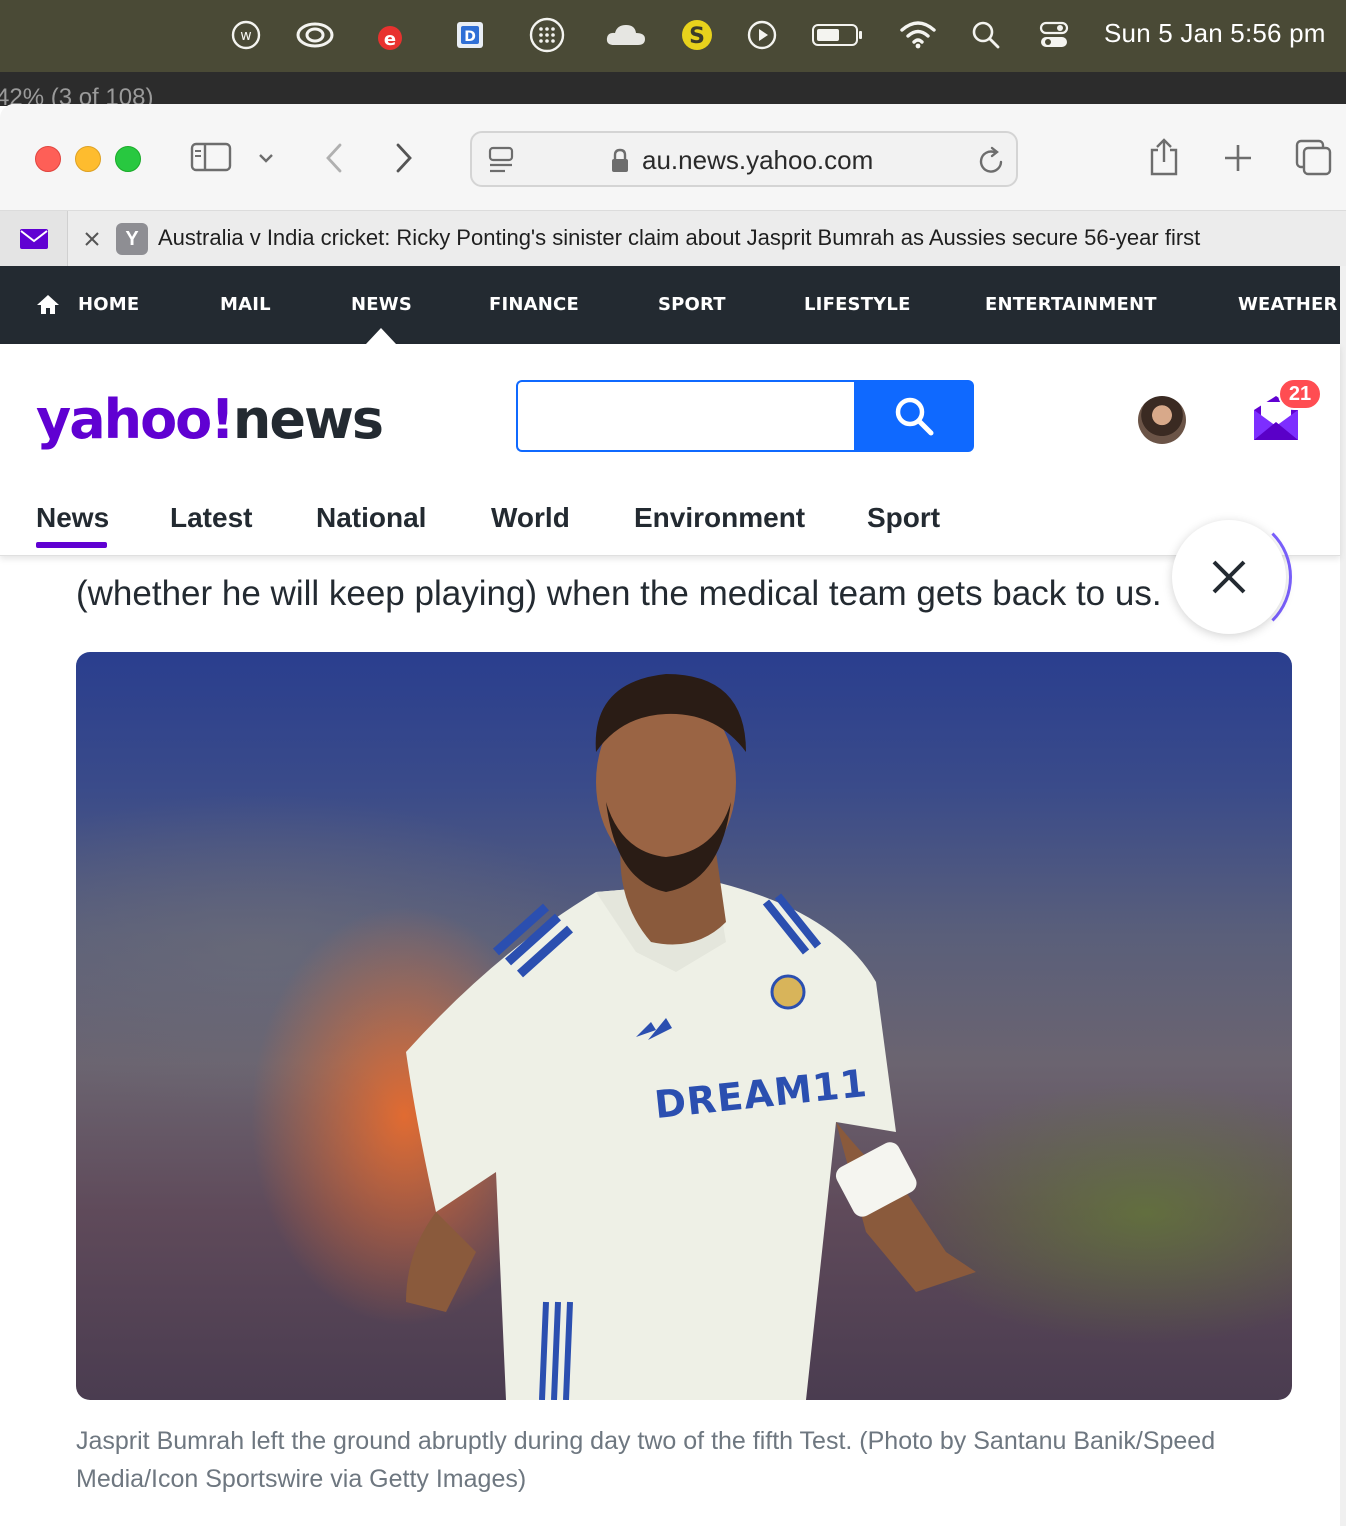  I want to click on close-icon, so click(1229, 577).